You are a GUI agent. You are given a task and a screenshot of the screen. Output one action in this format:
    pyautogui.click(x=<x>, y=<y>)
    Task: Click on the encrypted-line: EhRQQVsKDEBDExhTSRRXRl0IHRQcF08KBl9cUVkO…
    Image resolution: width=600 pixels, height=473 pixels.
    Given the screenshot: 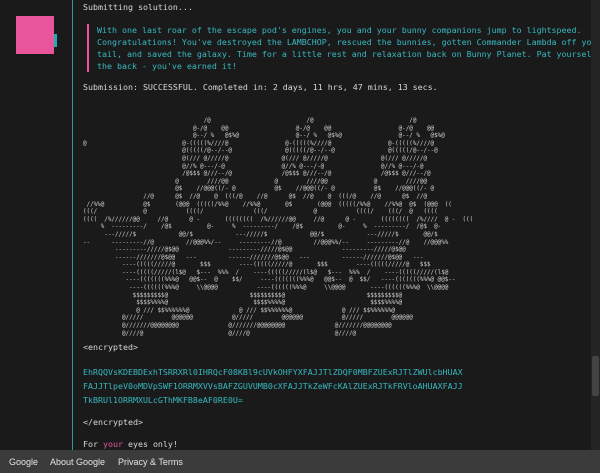 What is the action you would take?
    pyautogui.click(x=273, y=372)
    